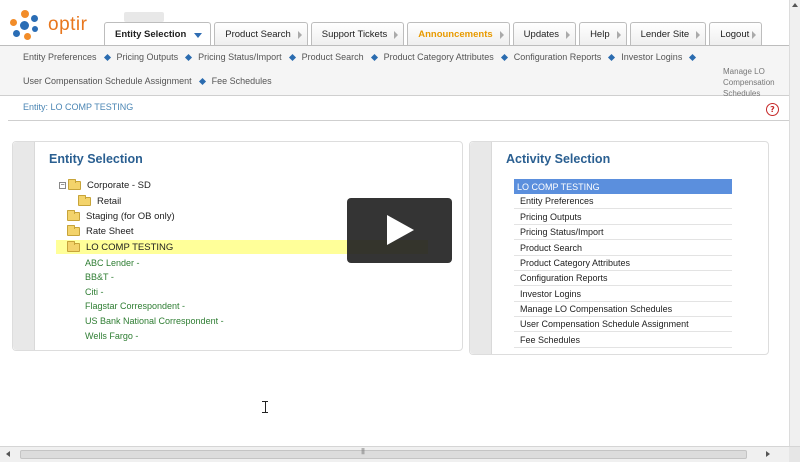 This screenshot has height=462, width=800. I want to click on scroll-up-icon, so click(795, 5).